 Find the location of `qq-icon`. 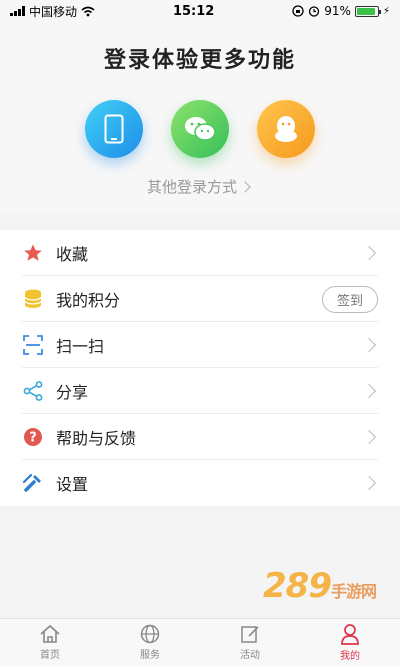

qq-icon is located at coordinates (286, 129).